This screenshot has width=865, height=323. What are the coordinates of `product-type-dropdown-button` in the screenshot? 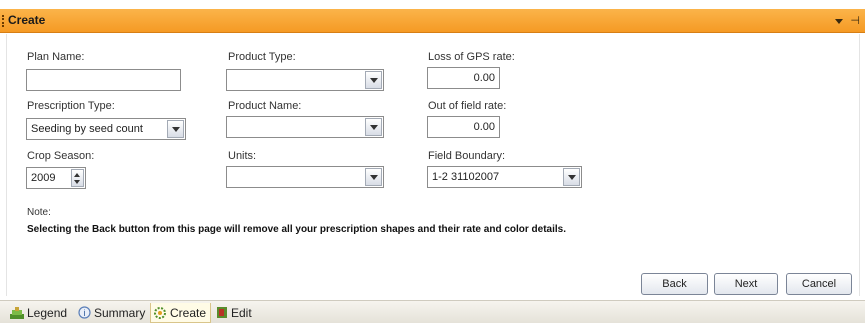 It's located at (373, 80).